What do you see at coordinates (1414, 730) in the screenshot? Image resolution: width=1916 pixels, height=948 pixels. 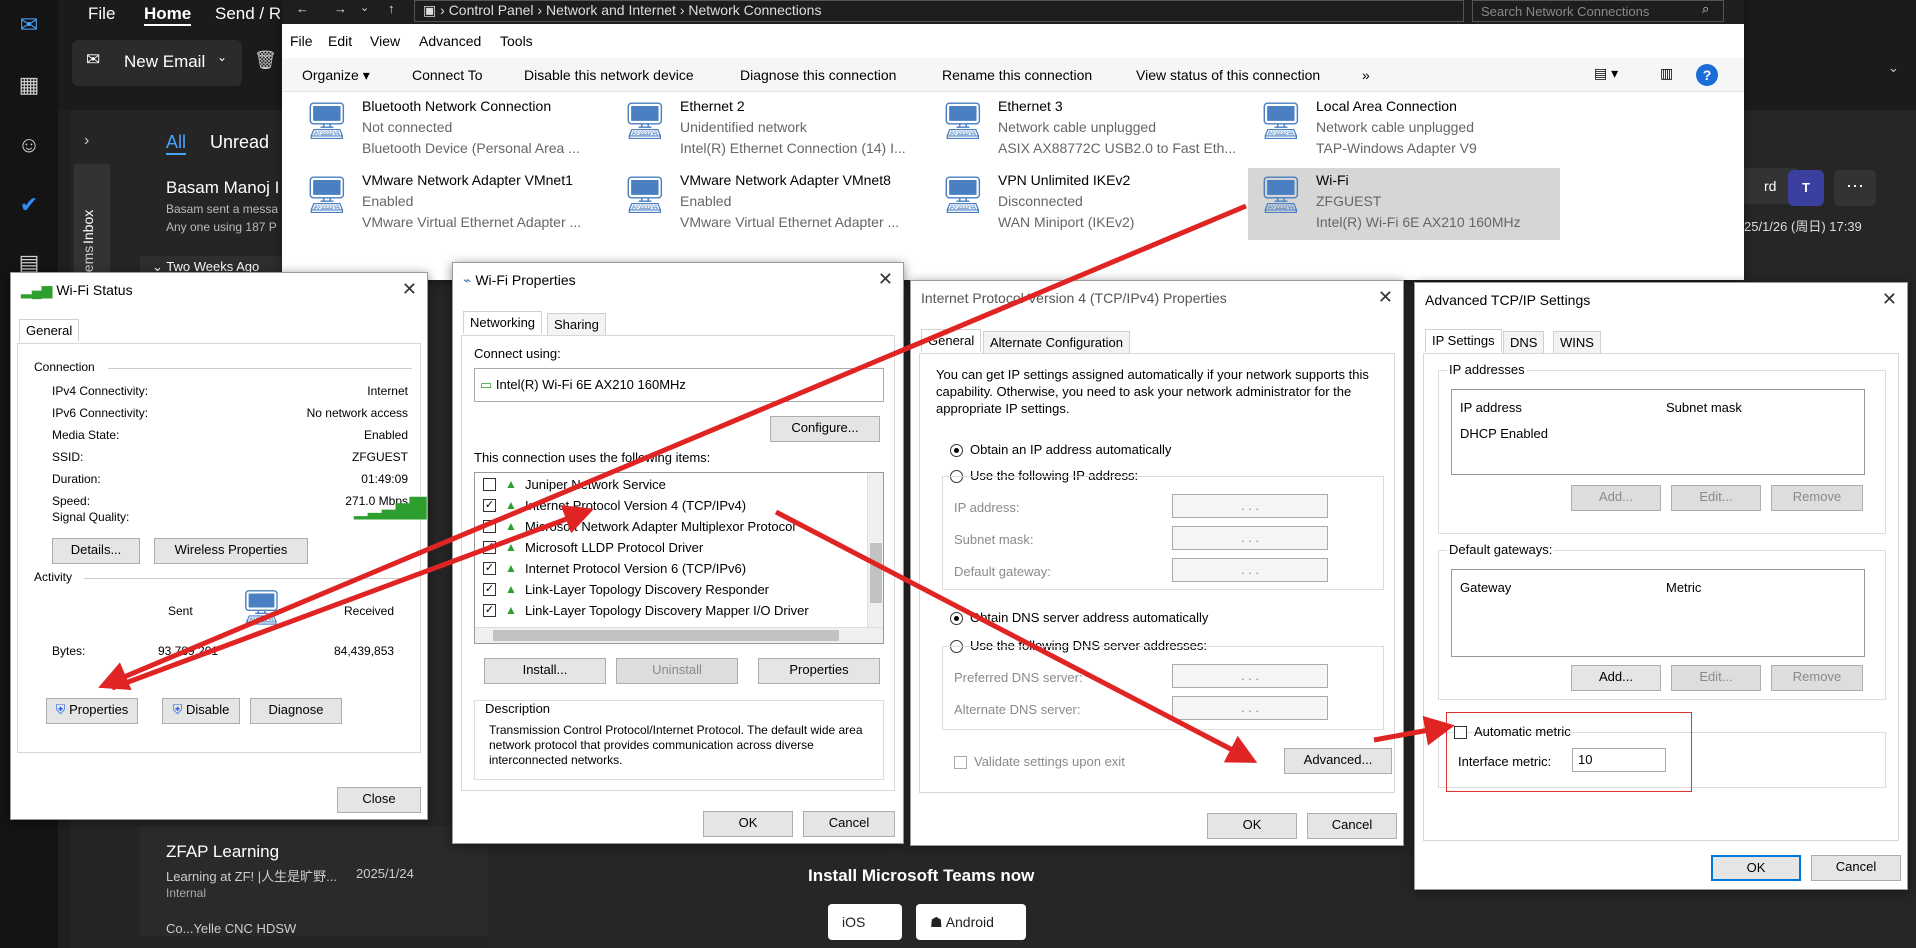 I see `arrow-to-metric` at bounding box center [1414, 730].